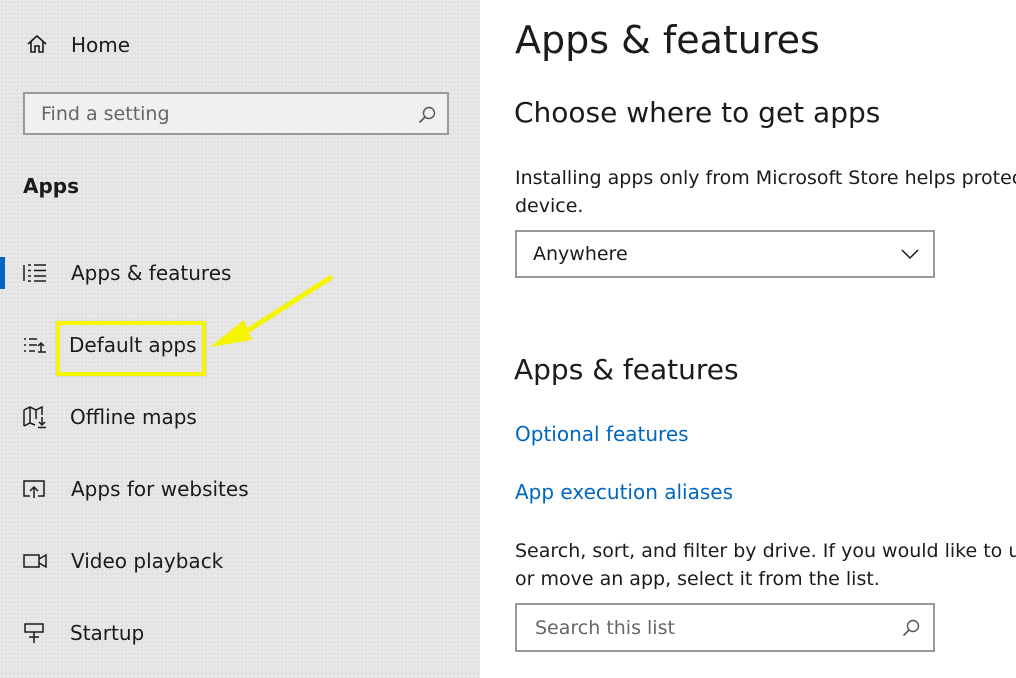 This screenshot has width=1016, height=678. What do you see at coordinates (580, 254) in the screenshot?
I see `dropdown-value: Anywhere` at bounding box center [580, 254].